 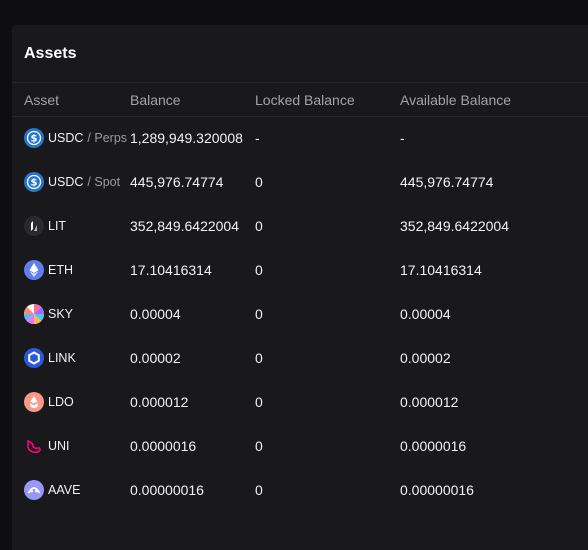 I want to click on asset-cell: $ USDC / Perps, so click(x=75, y=138).